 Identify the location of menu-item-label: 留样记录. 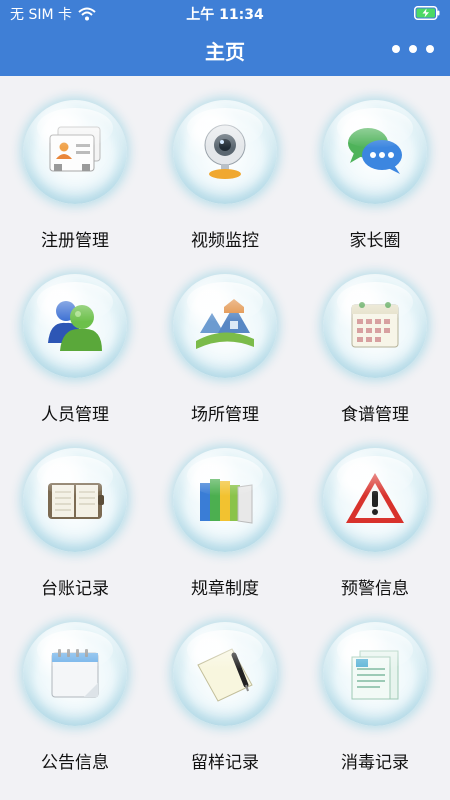
(225, 763).